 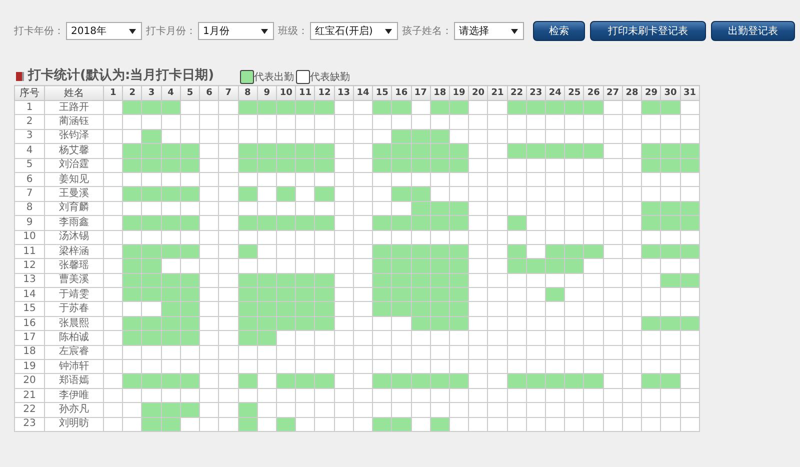 What do you see at coordinates (459, 93) in the screenshot?
I see `column-header: 19` at bounding box center [459, 93].